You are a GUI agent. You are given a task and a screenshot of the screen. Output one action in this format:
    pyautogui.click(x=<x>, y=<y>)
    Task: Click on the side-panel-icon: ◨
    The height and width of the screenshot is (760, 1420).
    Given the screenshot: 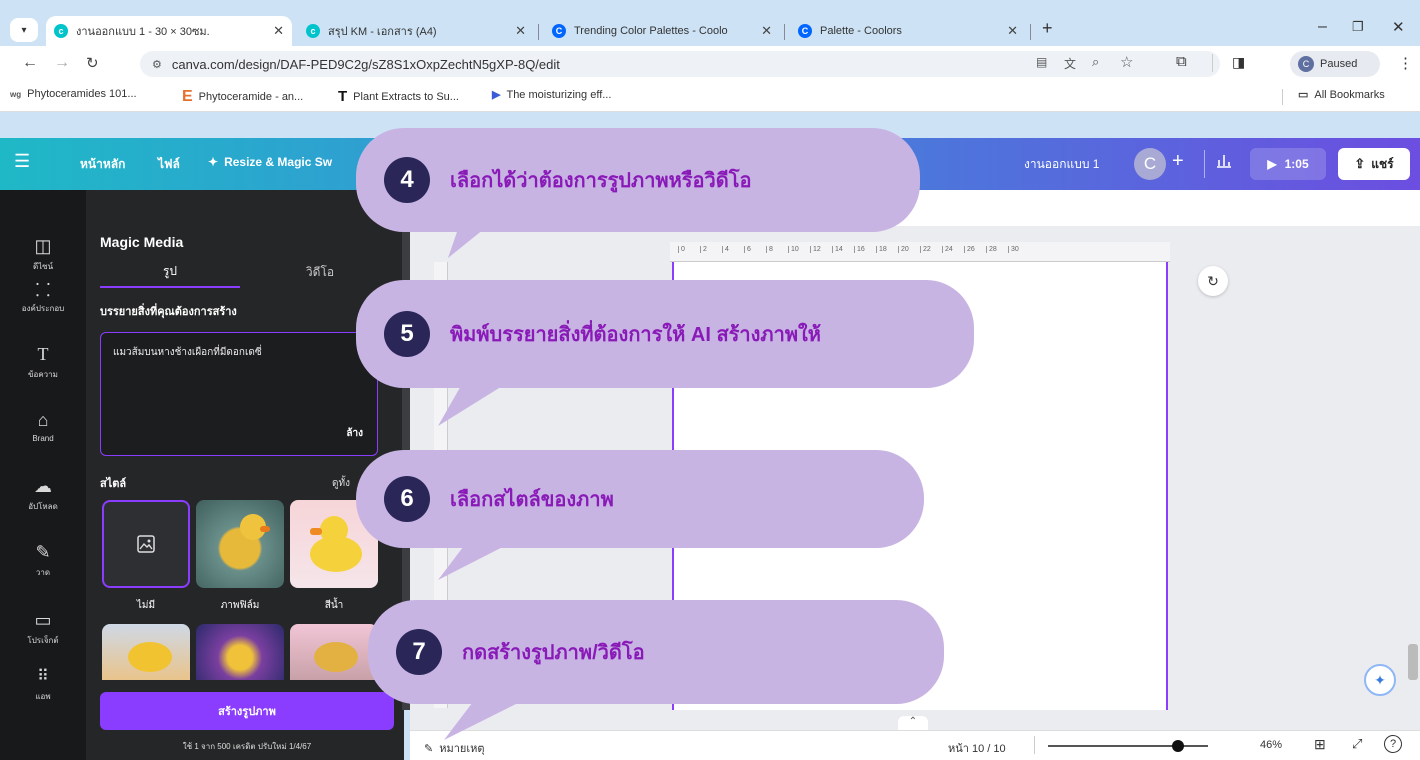 What is the action you would take?
    pyautogui.click(x=1238, y=62)
    